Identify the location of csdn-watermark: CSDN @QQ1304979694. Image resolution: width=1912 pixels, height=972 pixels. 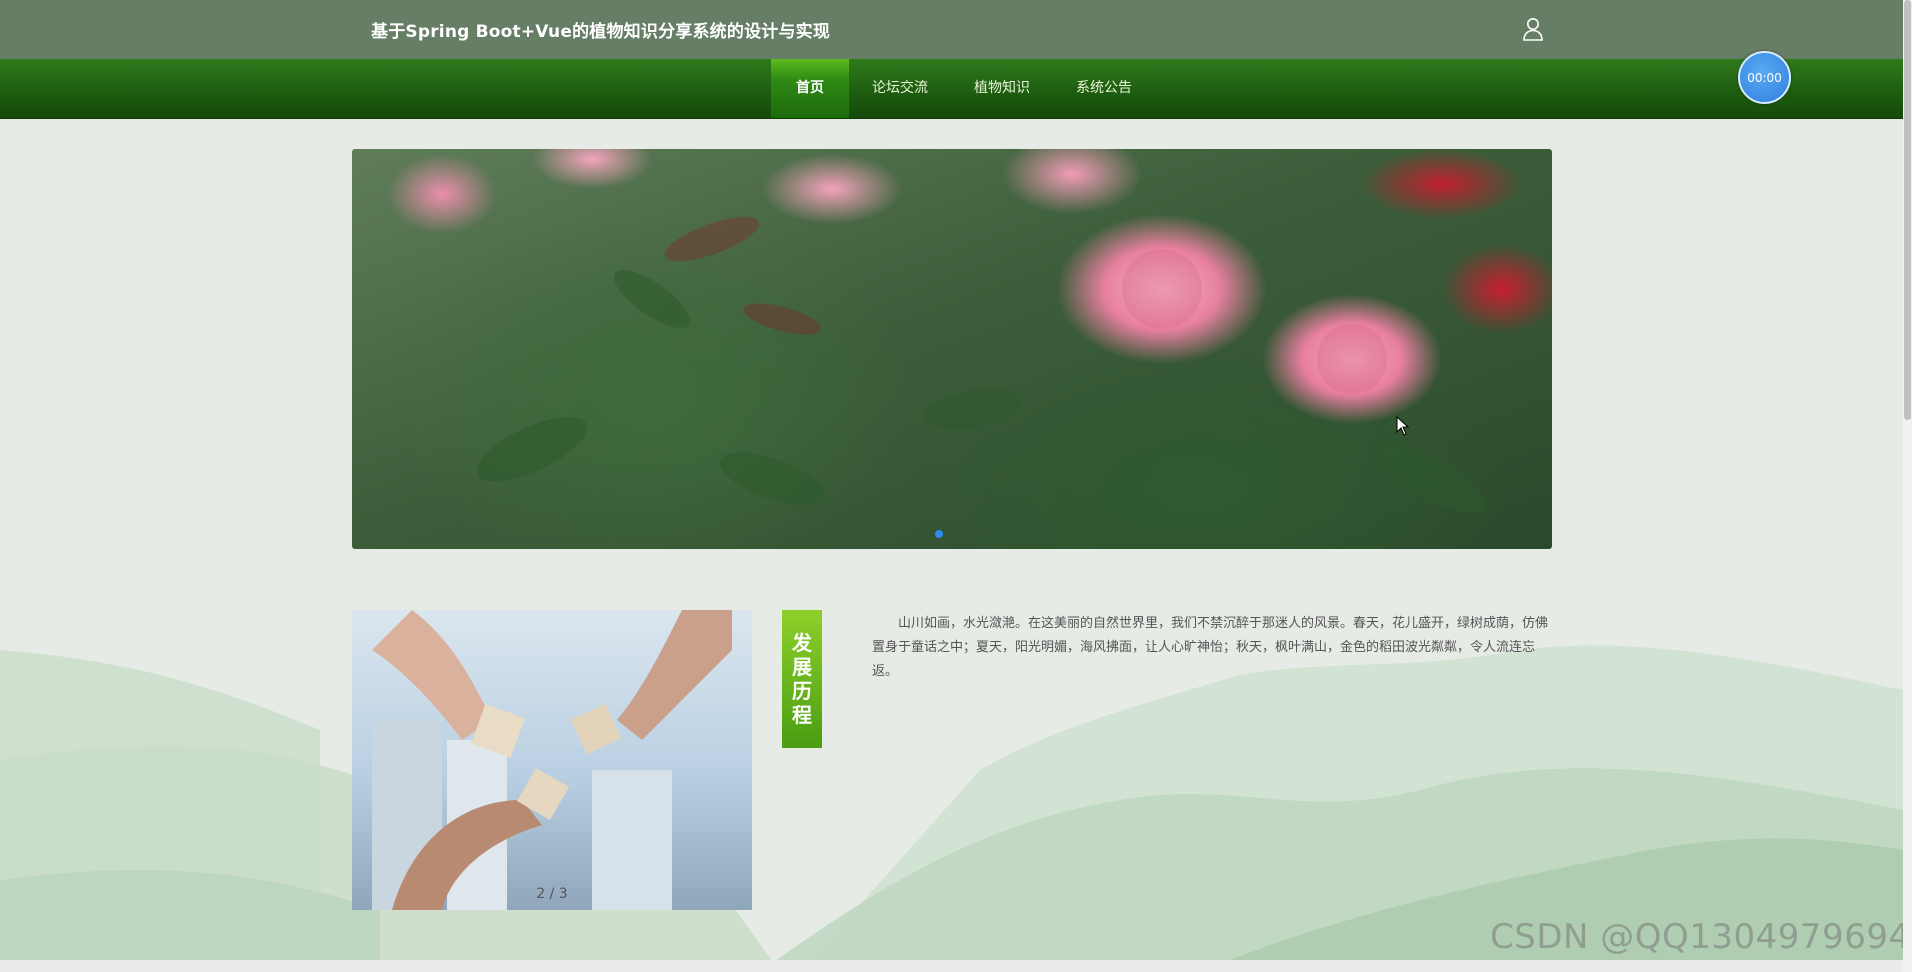
(1700, 937).